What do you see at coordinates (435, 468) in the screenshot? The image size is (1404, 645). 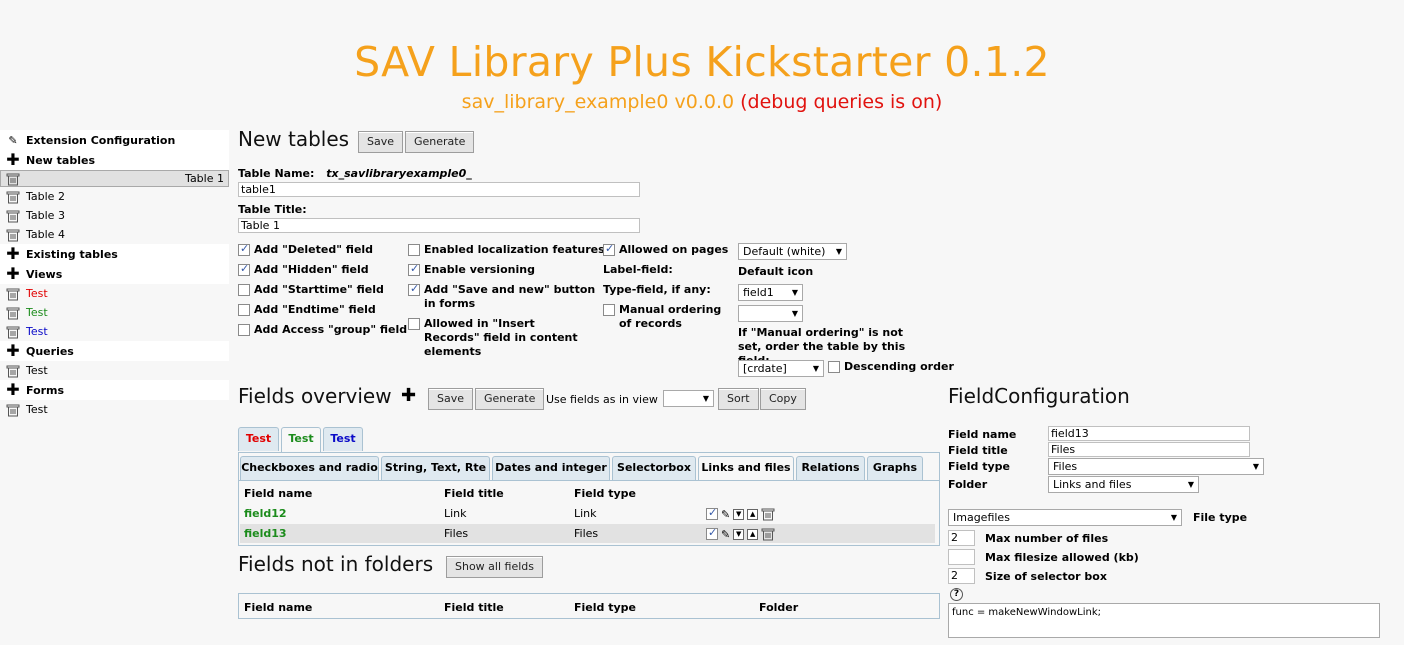 I see `folder-tab-string: String, Text, Rte` at bounding box center [435, 468].